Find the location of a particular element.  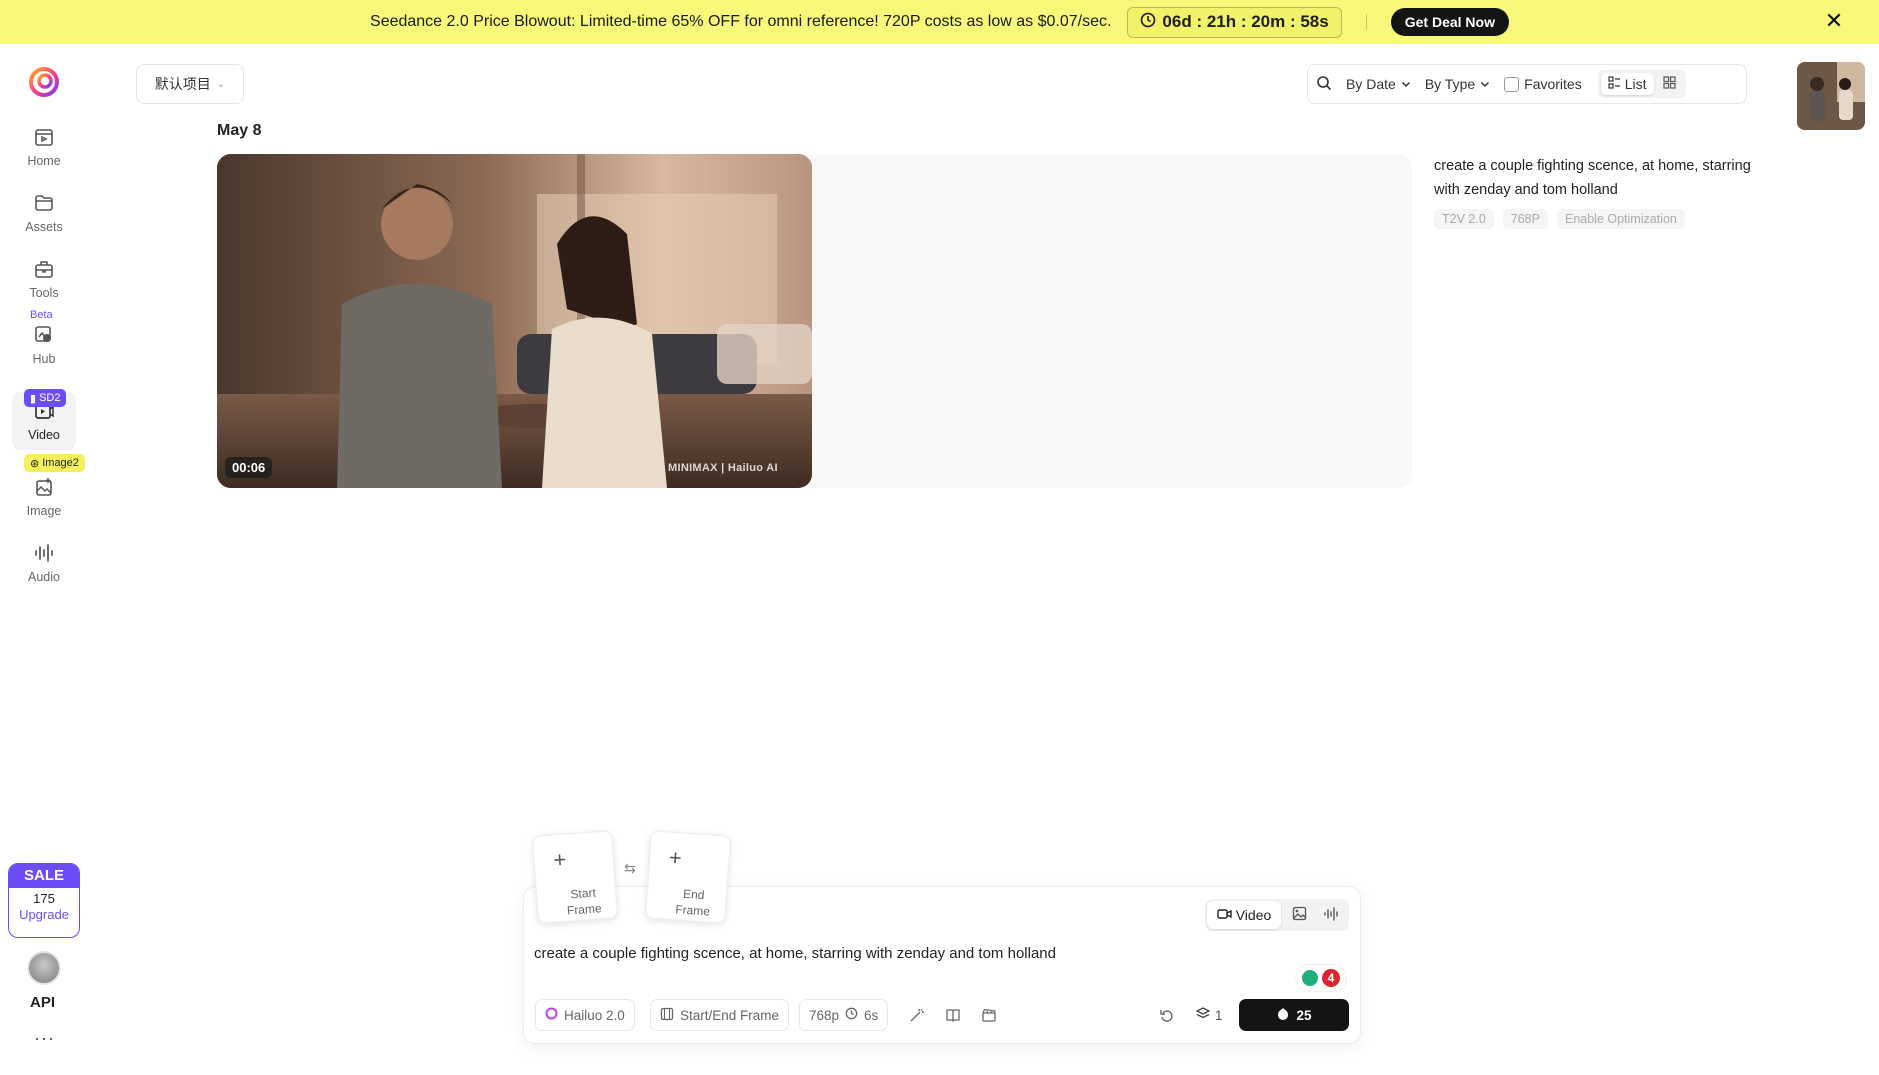

frame-mode-selector: Start/End Frame is located at coordinates (720, 1015).